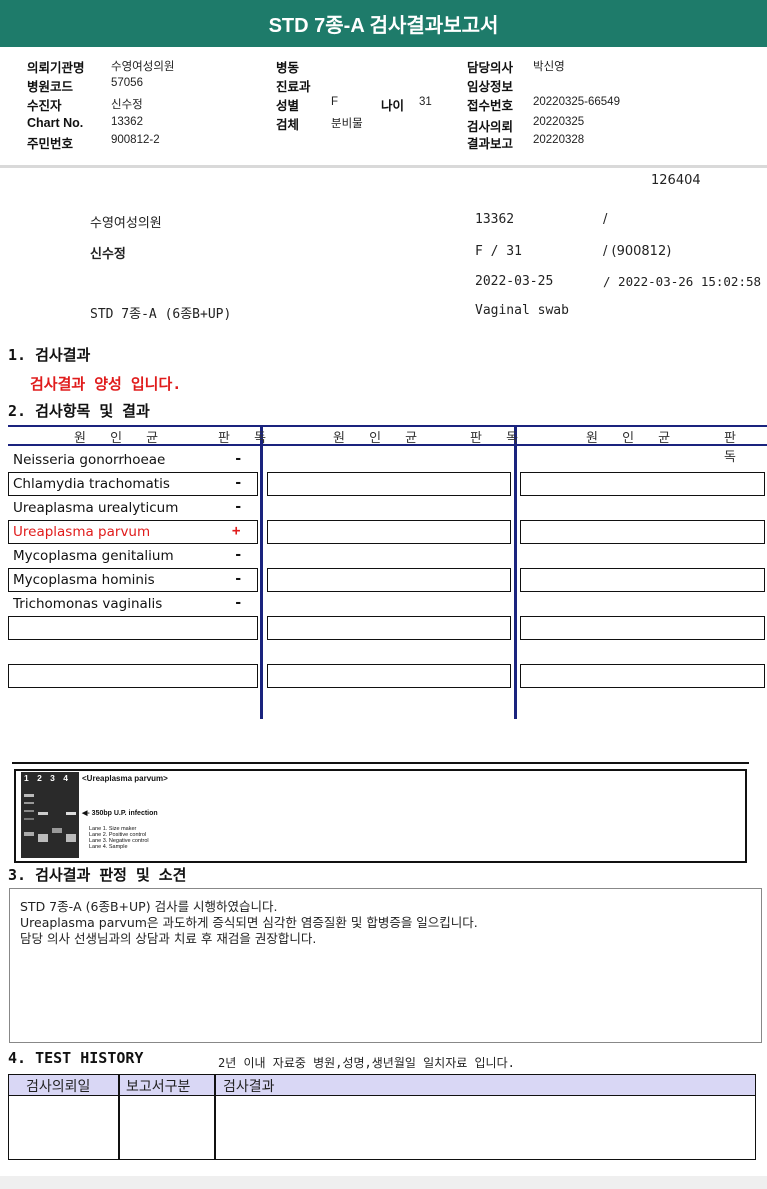 The width and height of the screenshot is (767, 1189). Describe the element at coordinates (97, 875) in the screenshot. I see `section3-title: 3. 검사결과 판정 및 소견` at that location.